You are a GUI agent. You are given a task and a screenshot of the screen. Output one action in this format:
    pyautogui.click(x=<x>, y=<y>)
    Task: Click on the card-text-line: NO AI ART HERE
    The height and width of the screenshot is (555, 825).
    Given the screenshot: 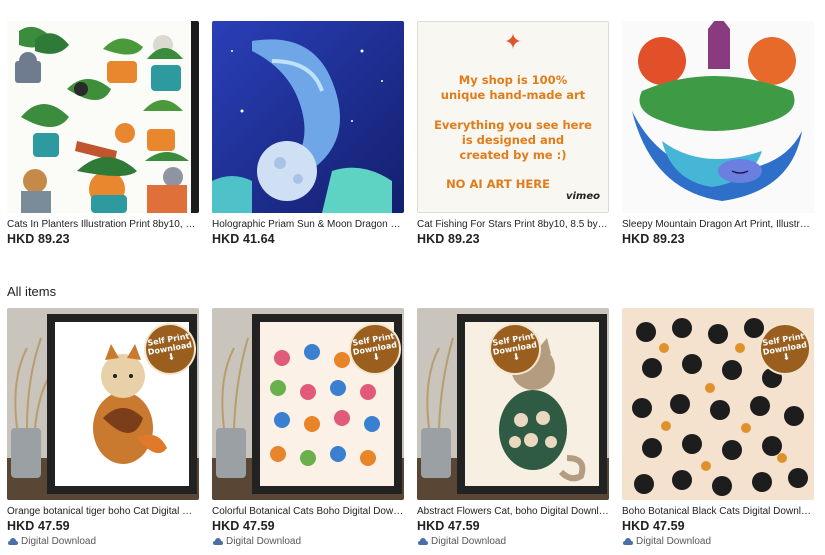 What is the action you would take?
    pyautogui.click(x=498, y=184)
    